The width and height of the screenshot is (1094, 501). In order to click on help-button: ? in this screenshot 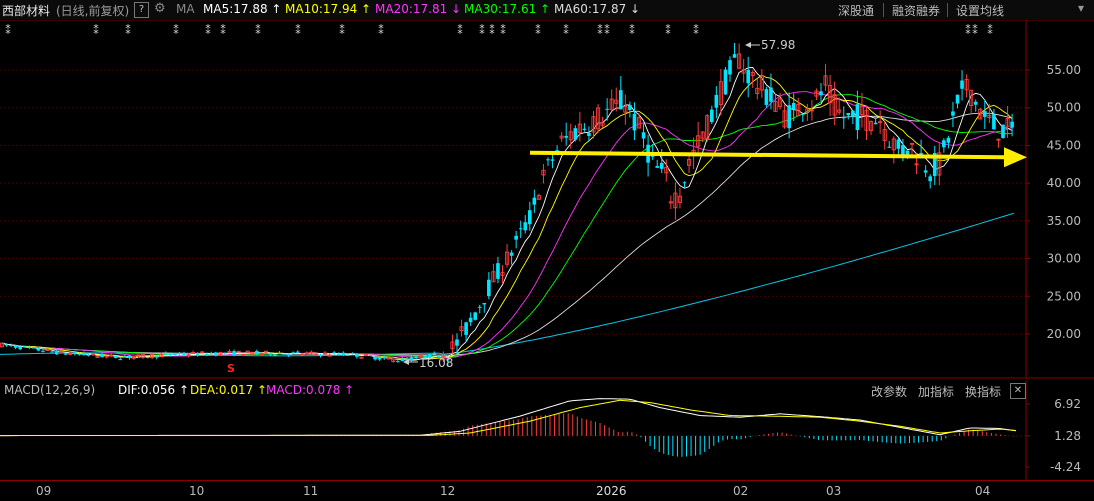, I will do `click(141, 10)`.